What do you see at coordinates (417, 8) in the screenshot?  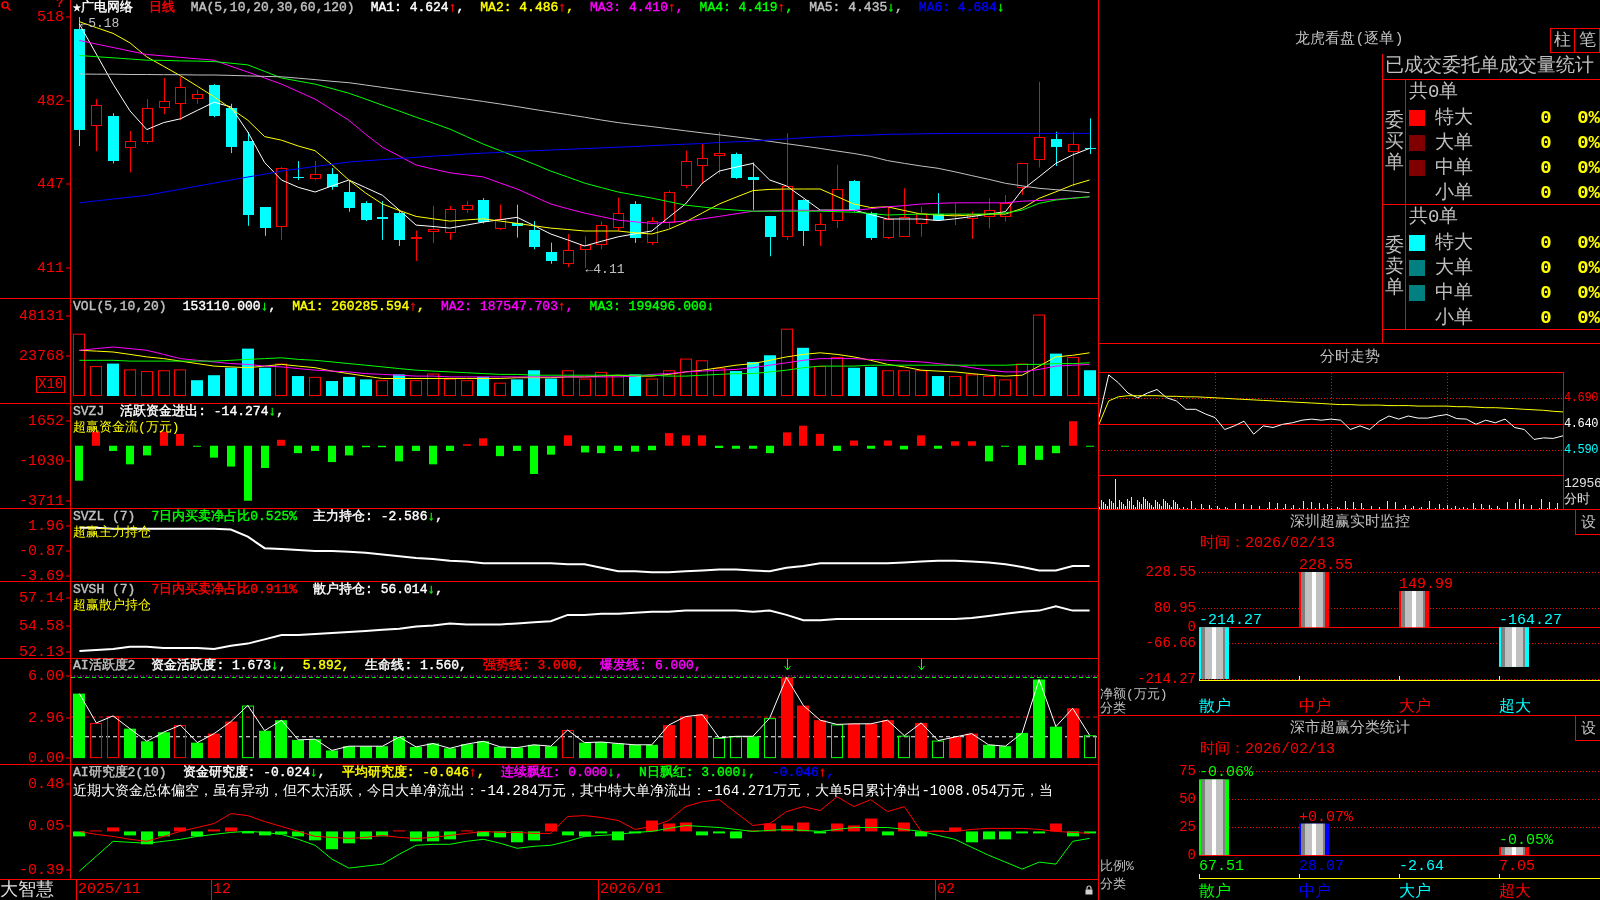 I see `legend-text: MA1: 4.624↑,` at bounding box center [417, 8].